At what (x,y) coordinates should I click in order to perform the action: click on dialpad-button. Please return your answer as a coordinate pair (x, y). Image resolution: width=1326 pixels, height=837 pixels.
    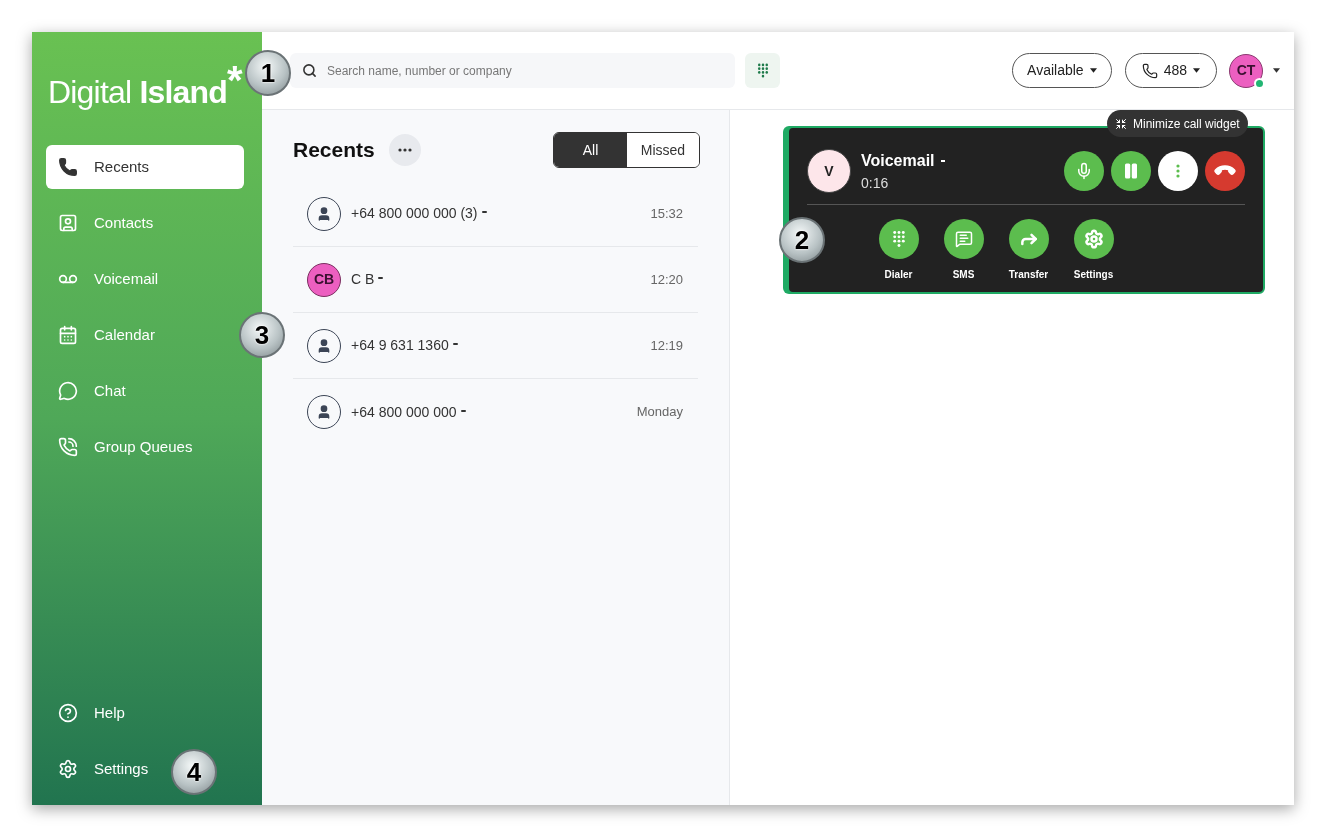
    Looking at the image, I should click on (762, 70).